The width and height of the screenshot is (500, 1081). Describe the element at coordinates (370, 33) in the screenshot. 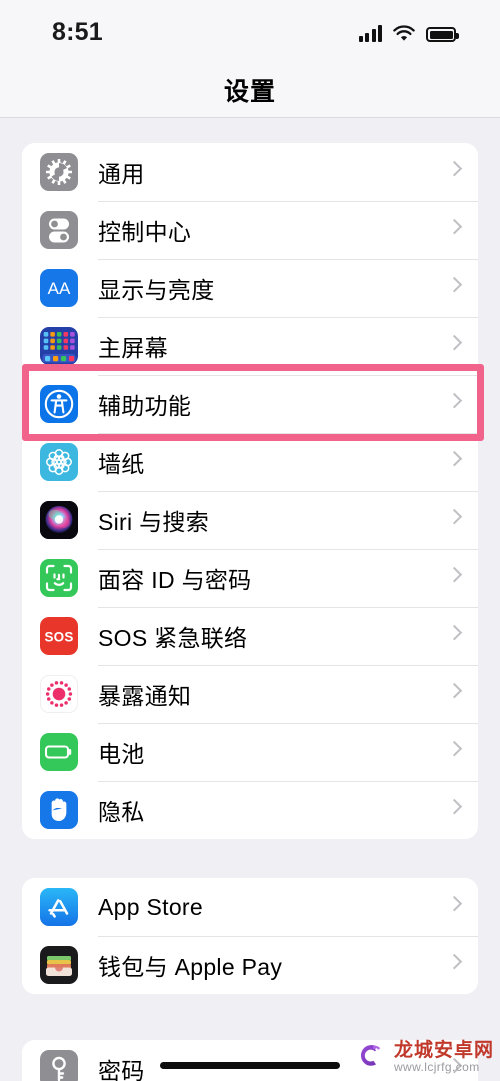

I see `cellular-bars-icon` at that location.